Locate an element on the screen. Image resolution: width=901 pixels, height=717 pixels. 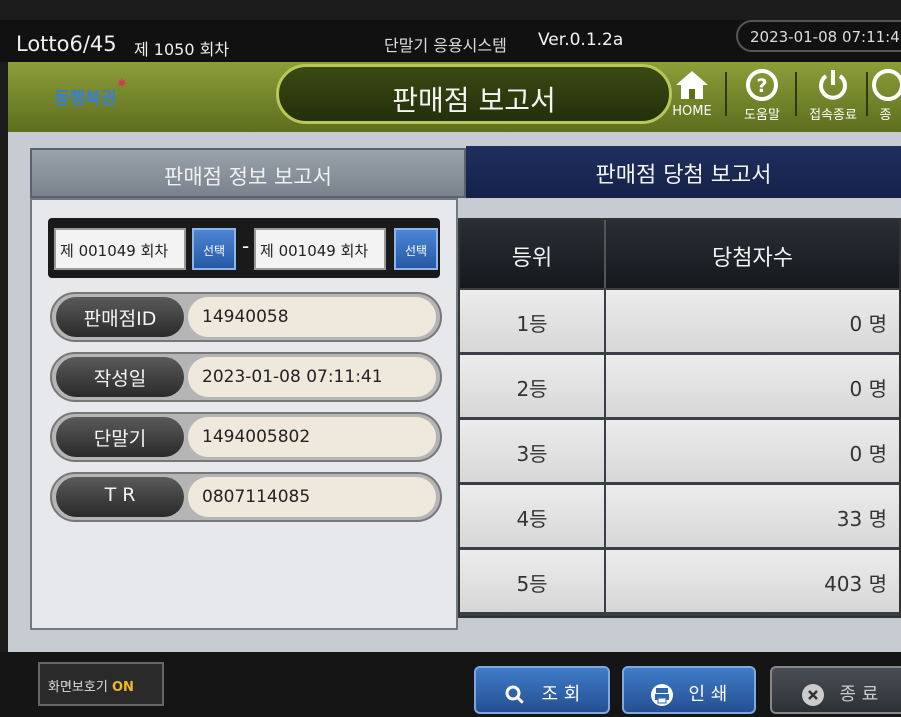
store-id-label: 판매점ID is located at coordinates (120, 317).